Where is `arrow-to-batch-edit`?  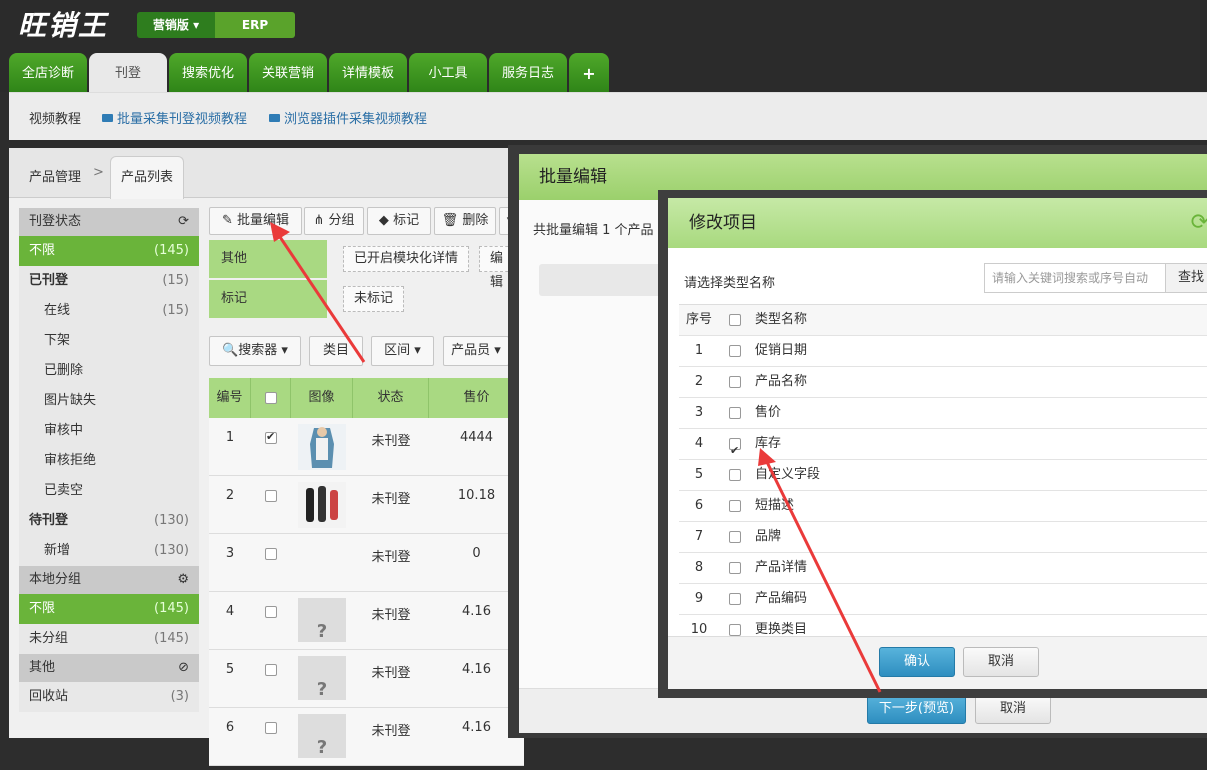 arrow-to-batch-edit is located at coordinates (321, 298).